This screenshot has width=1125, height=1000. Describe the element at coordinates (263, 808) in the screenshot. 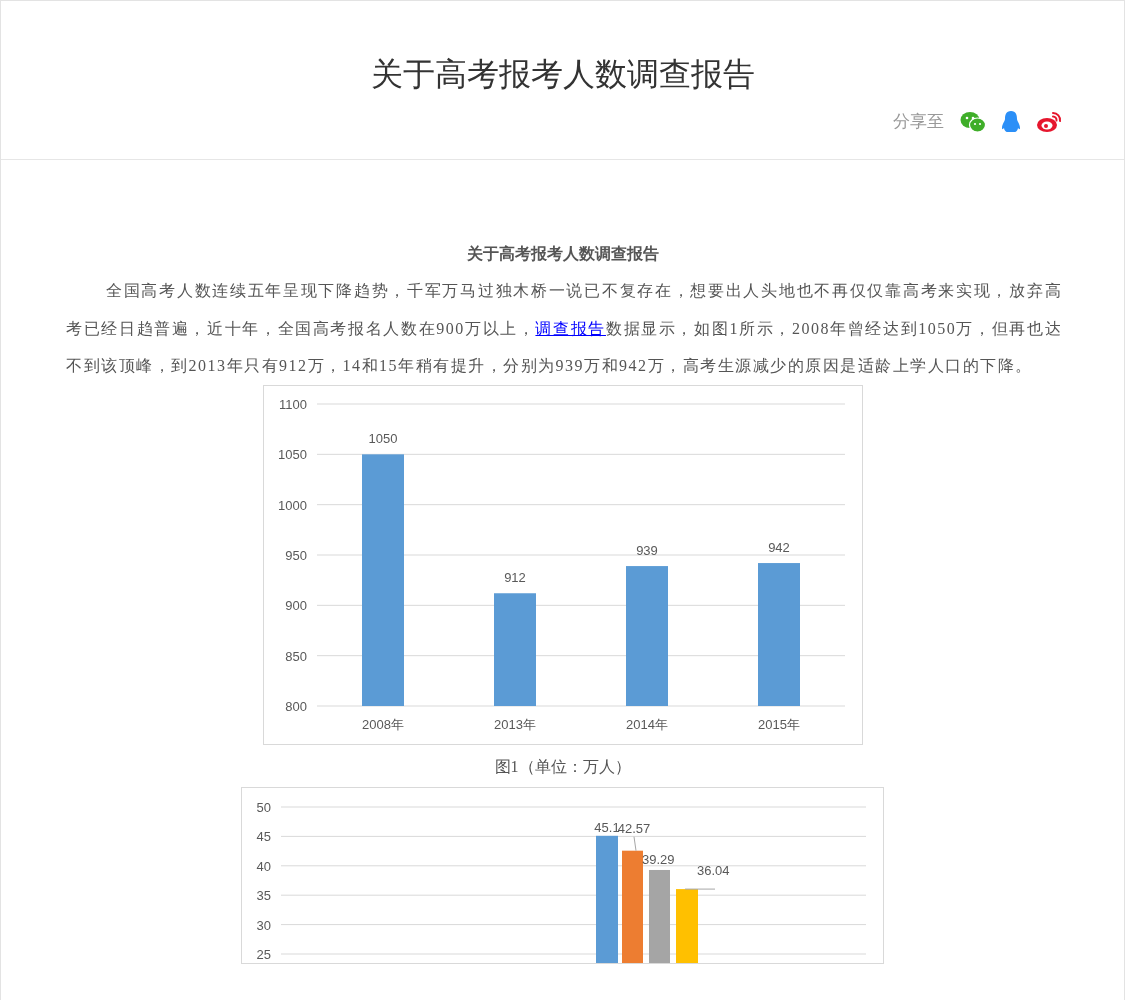

I see `axis-label: 50` at that location.